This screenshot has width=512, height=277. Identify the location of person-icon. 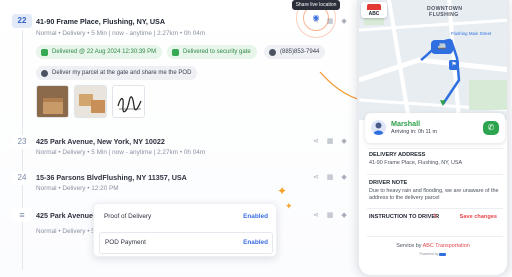
(378, 128).